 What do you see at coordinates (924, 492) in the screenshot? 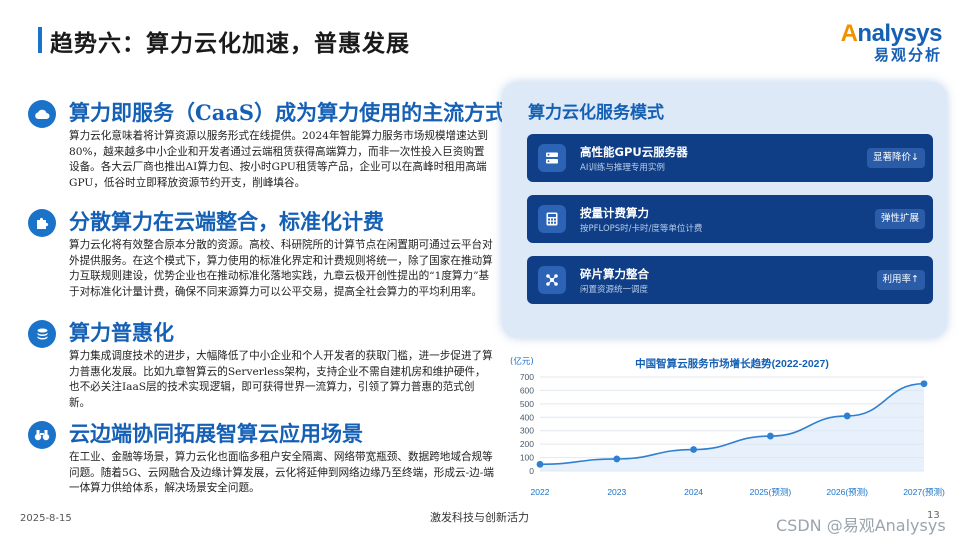
I see `x-tick-label: 2027(预测)` at bounding box center [924, 492].